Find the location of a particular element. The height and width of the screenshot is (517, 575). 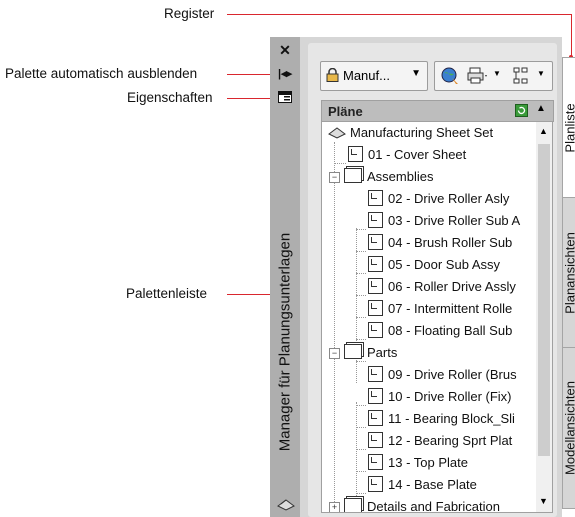

register-tabs: Planliste Planansichten Modellansichten is located at coordinates (568, 277).